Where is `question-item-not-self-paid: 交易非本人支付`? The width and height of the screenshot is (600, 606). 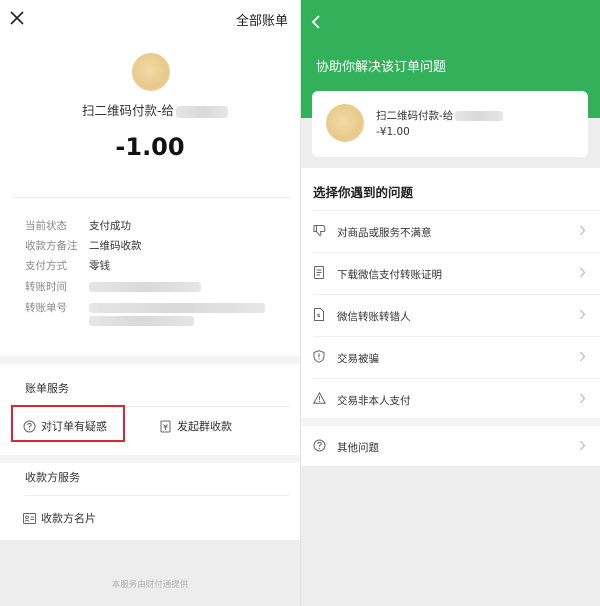 question-item-not-self-paid: 交易非本人支付 is located at coordinates (450, 399).